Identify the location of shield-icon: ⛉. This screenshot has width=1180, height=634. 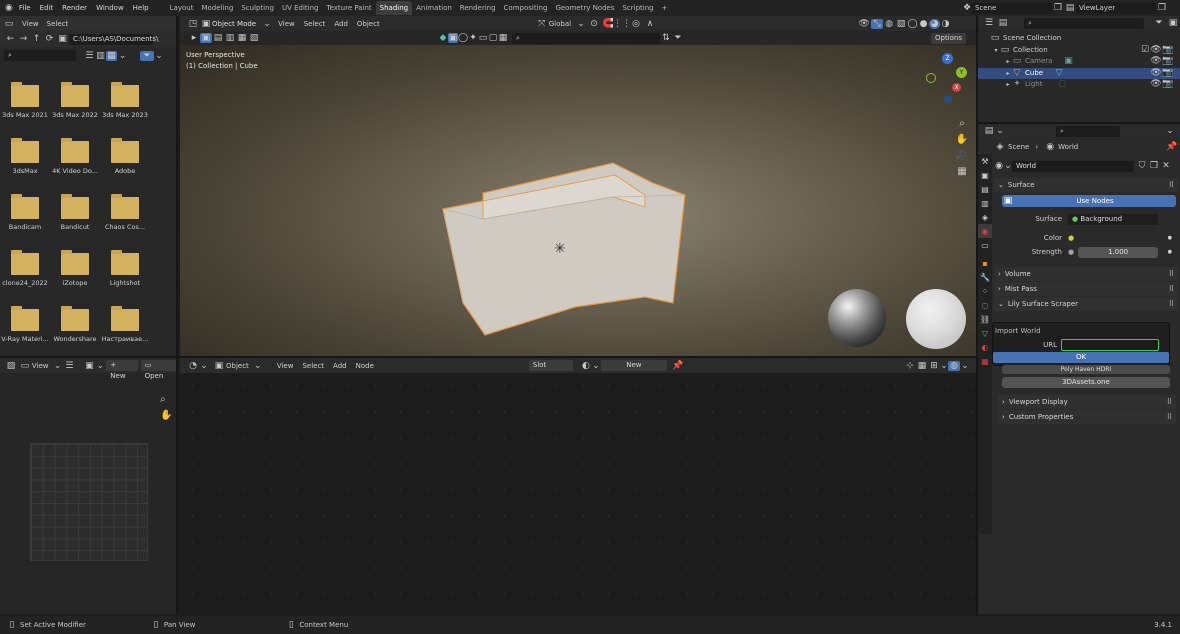
(1142, 166).